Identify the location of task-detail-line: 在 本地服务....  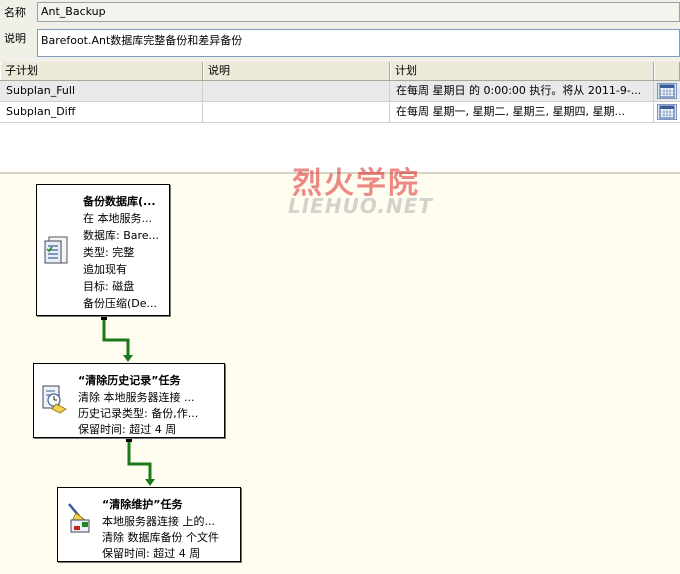
(117, 218).